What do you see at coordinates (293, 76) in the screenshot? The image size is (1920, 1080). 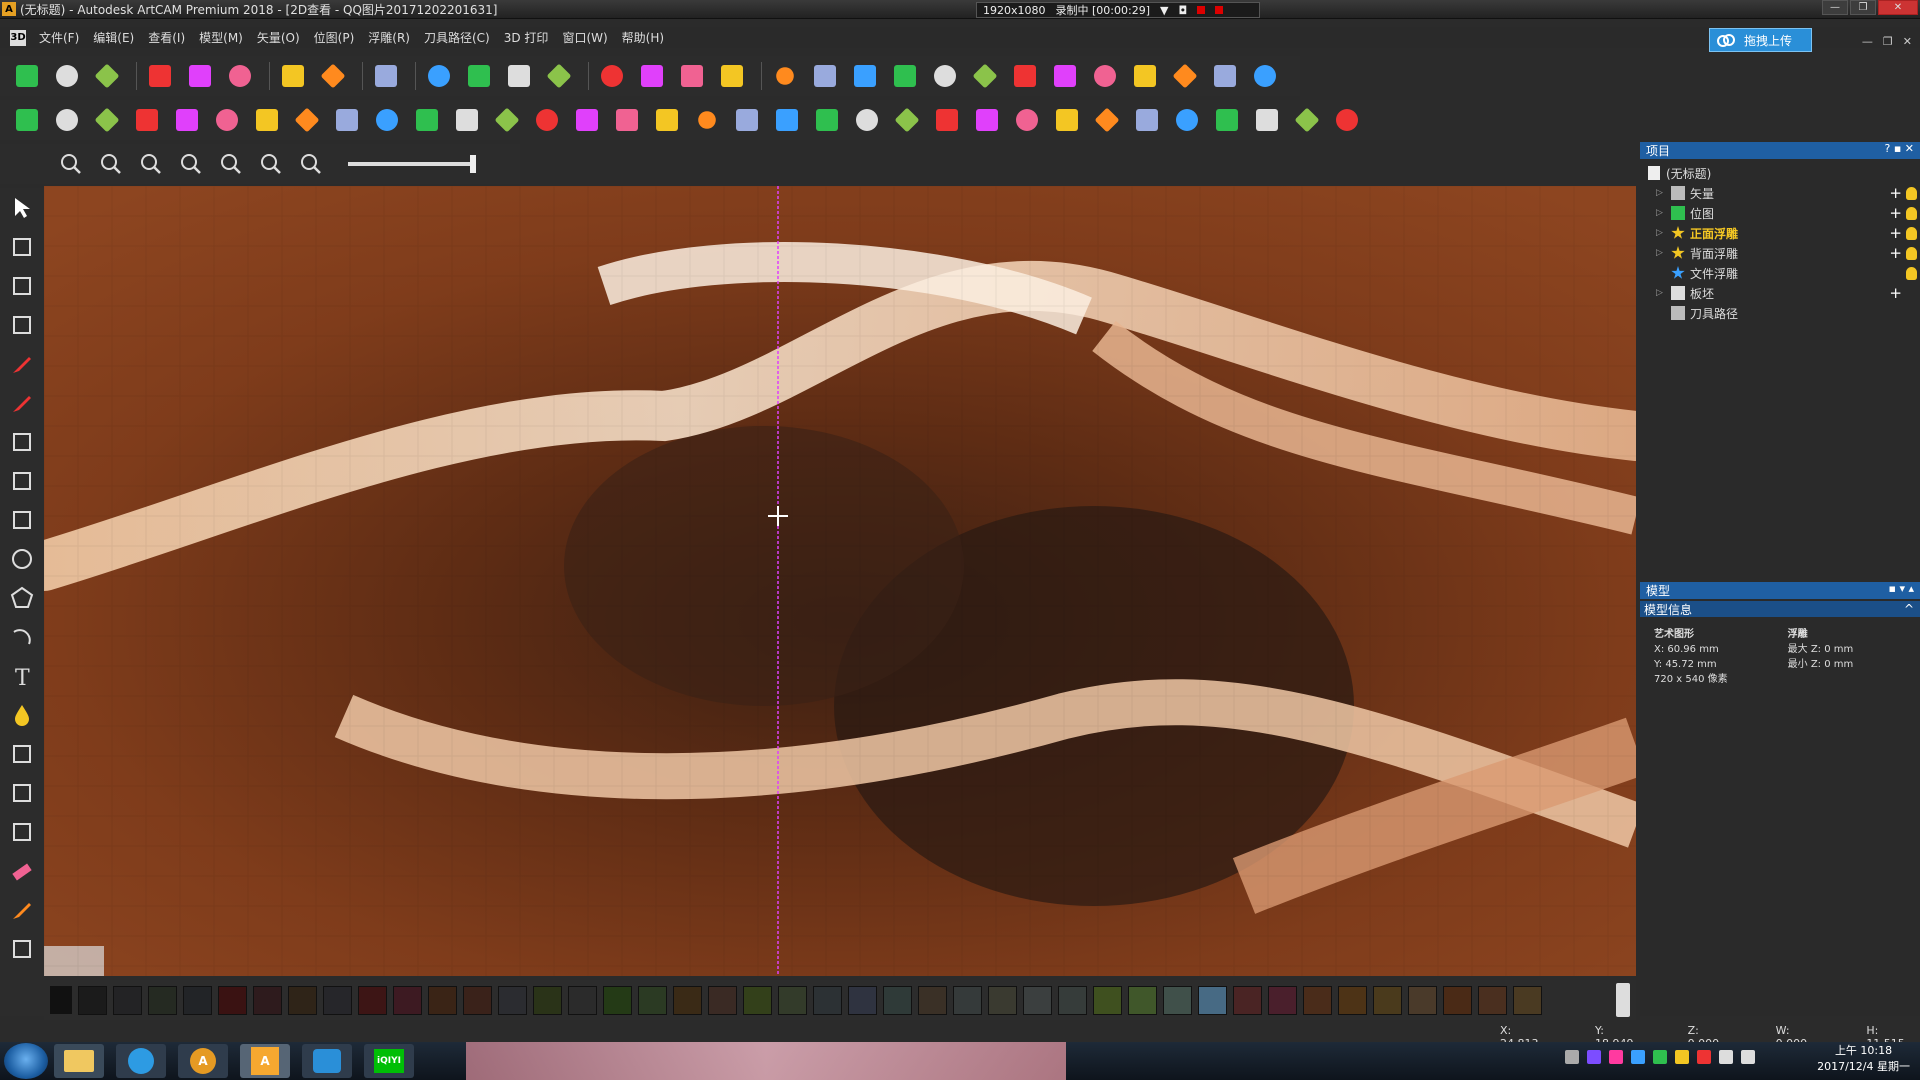 I see `undo-icon` at bounding box center [293, 76].